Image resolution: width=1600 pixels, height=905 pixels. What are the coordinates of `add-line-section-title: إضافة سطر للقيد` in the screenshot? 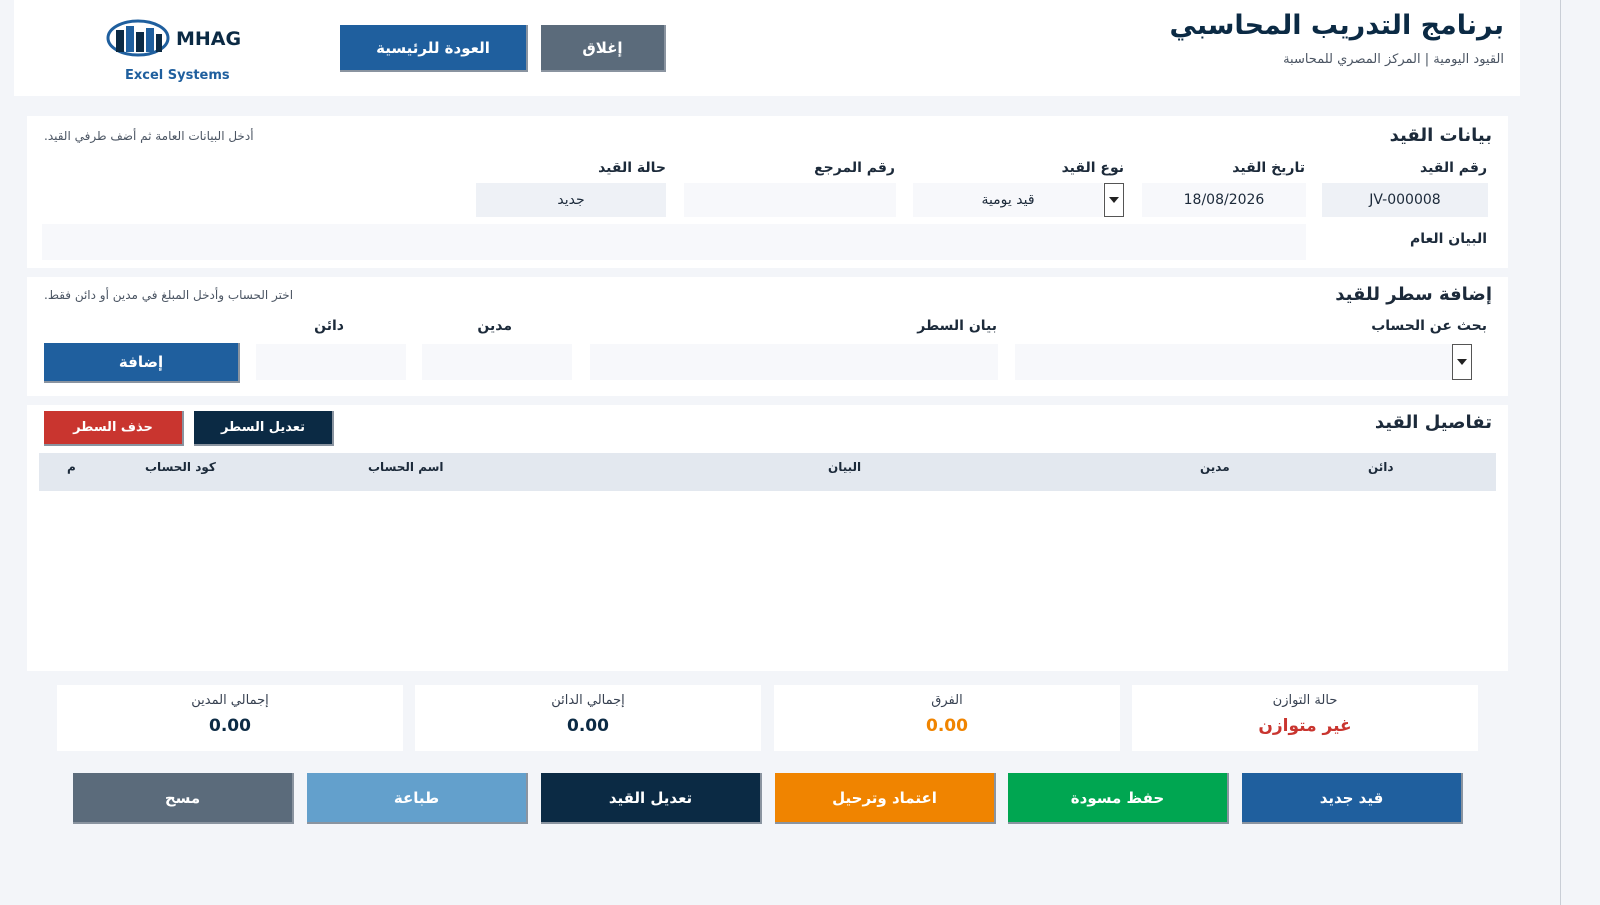 It's located at (1413, 294).